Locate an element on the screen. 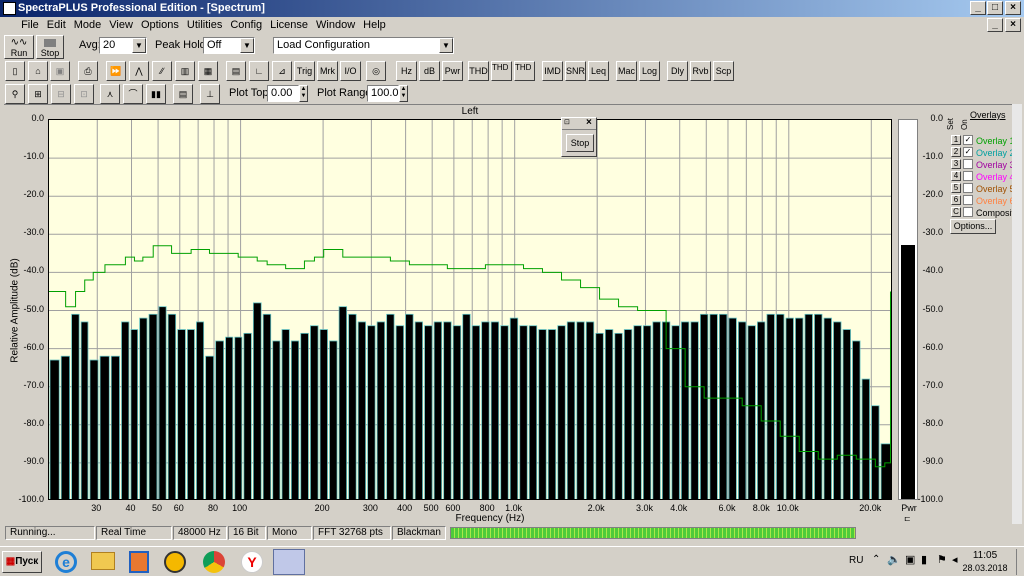 This screenshot has height=576, width=1024. overlay-set-button: 3 is located at coordinates (956, 164).